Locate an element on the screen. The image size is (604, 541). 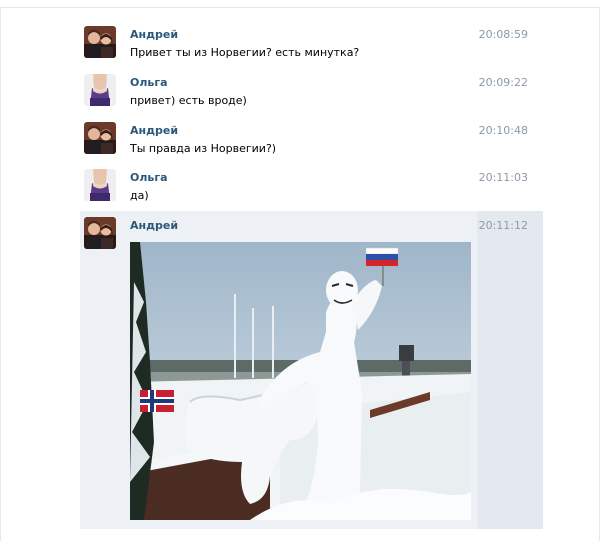
timestamp-column is located at coordinates (510, 370).